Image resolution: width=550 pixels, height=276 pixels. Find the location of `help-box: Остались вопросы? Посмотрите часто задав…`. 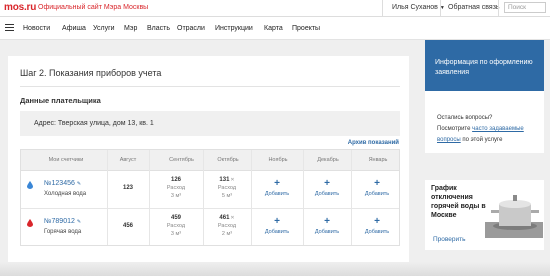

help-box: Остались вопросы? Посмотрите часто задав… is located at coordinates (484, 122).